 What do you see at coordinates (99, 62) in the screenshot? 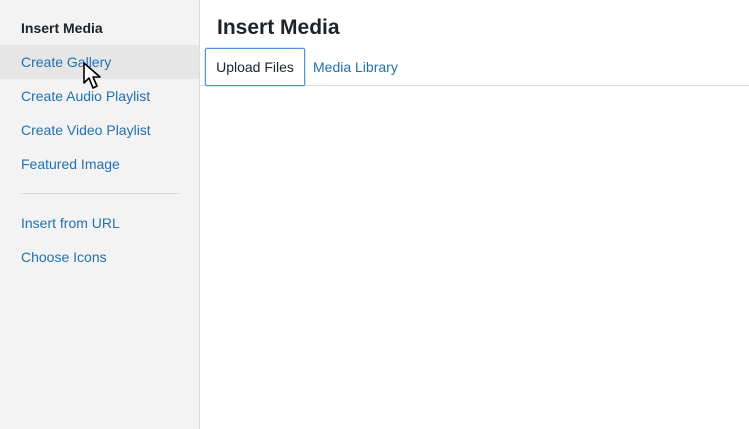
I see `sidebar-item-create-gallery: Create Gallery` at bounding box center [99, 62].